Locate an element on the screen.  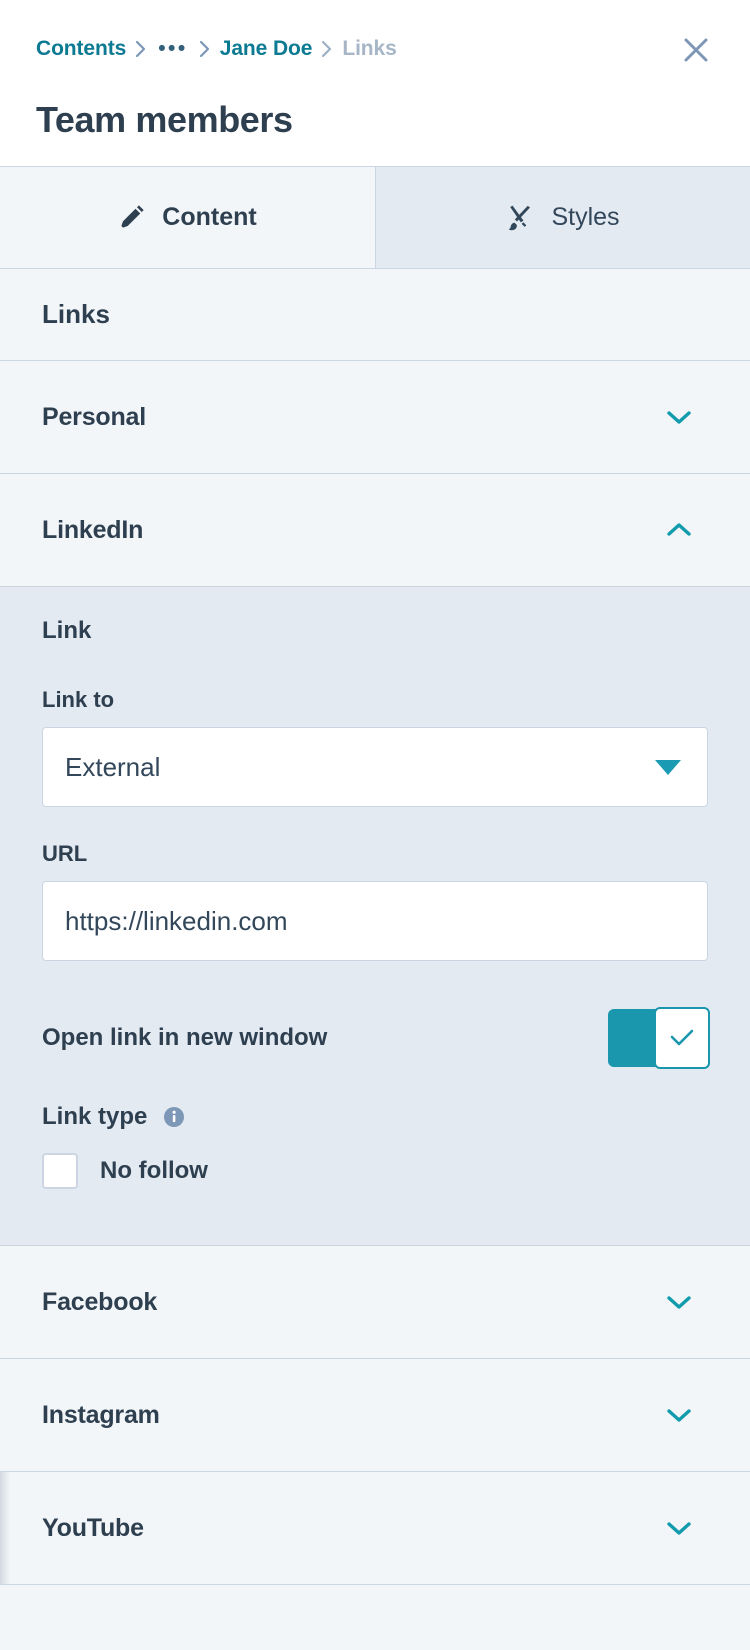
accordion-facebook: Facebook is located at coordinates (375, 1302).